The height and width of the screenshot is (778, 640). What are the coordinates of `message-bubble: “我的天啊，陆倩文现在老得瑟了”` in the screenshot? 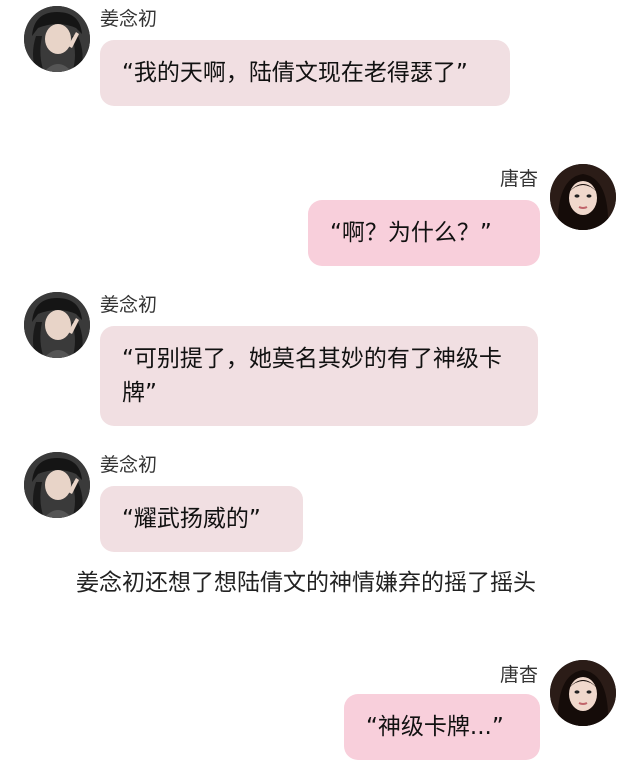 It's located at (305, 73).